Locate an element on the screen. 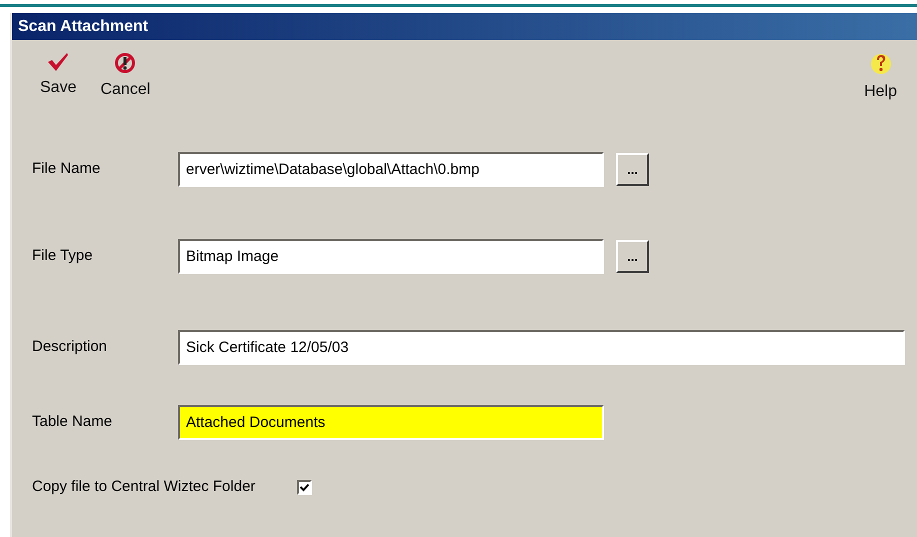  text-field: Sick Certificate 12/05/03 is located at coordinates (541, 347).